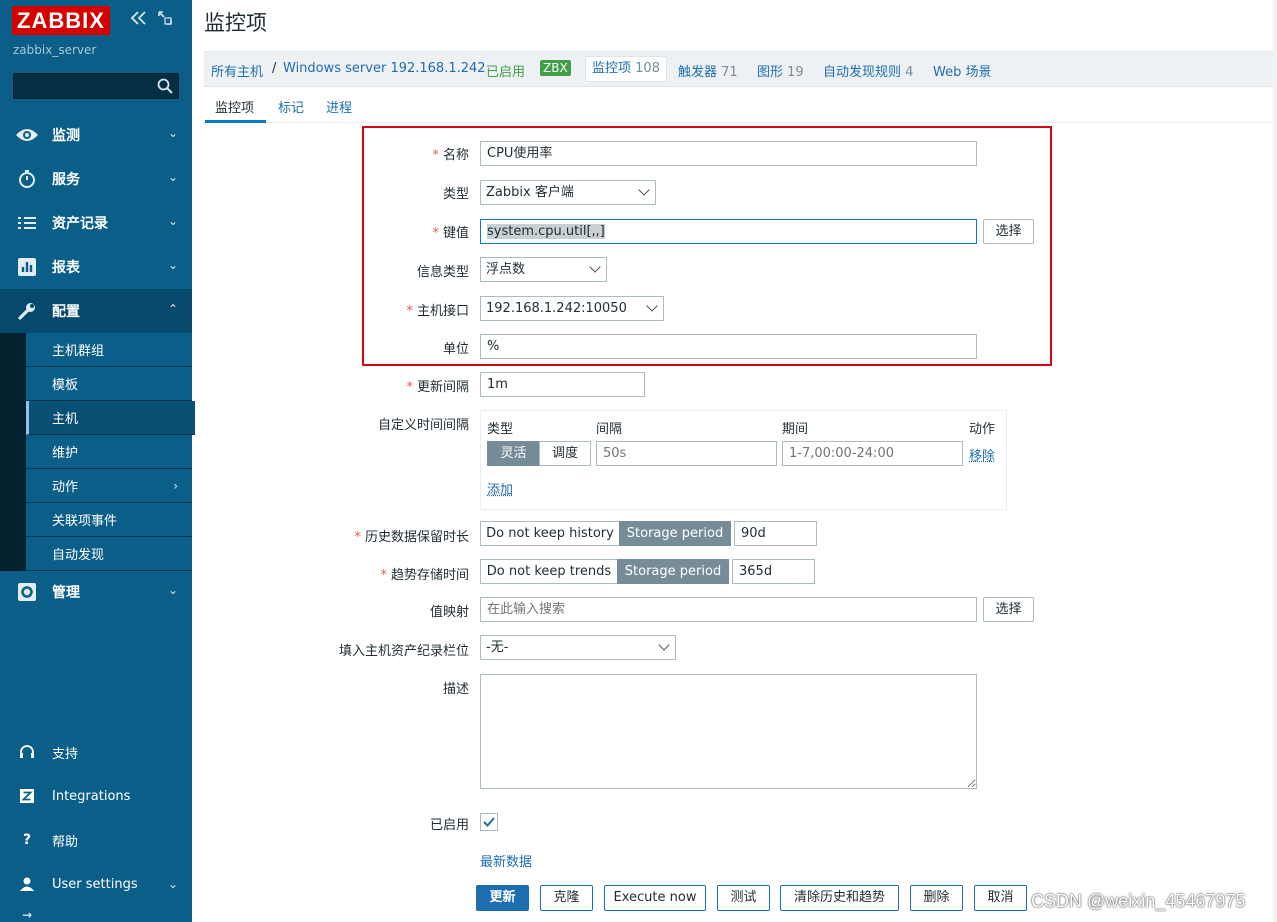 The width and height of the screenshot is (1277, 922). What do you see at coordinates (27, 311) in the screenshot?
I see `wrench-icon` at bounding box center [27, 311].